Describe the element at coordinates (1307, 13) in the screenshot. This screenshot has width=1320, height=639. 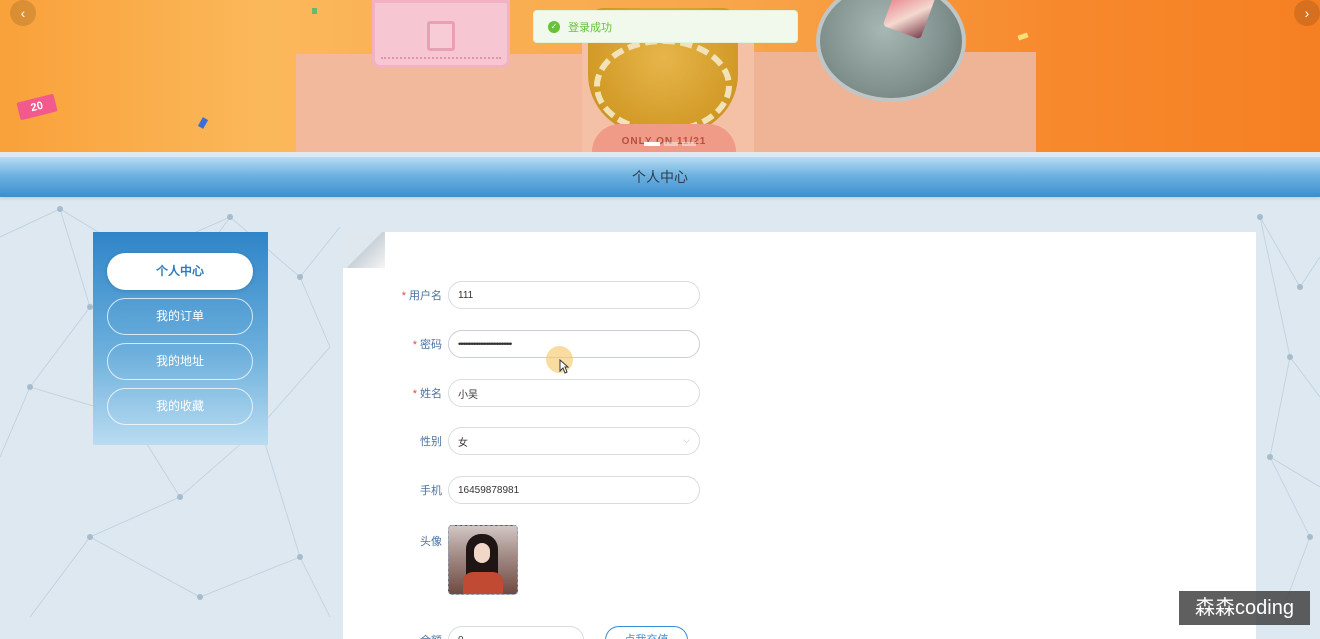
I see `carousel-next-button: ›` at that location.